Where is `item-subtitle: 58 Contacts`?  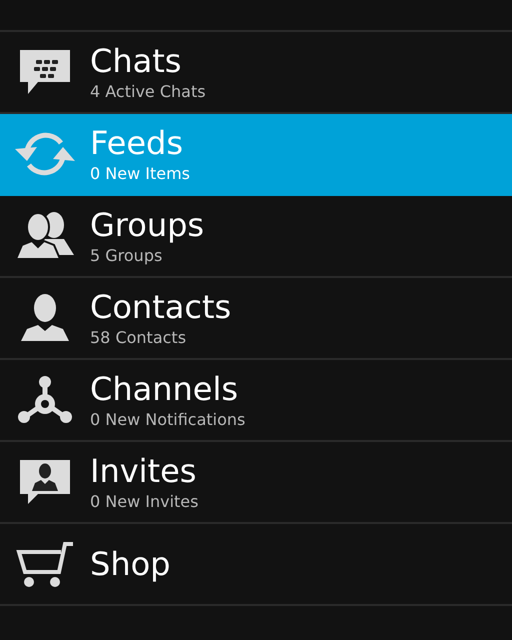 item-subtitle: 58 Contacts is located at coordinates (139, 338).